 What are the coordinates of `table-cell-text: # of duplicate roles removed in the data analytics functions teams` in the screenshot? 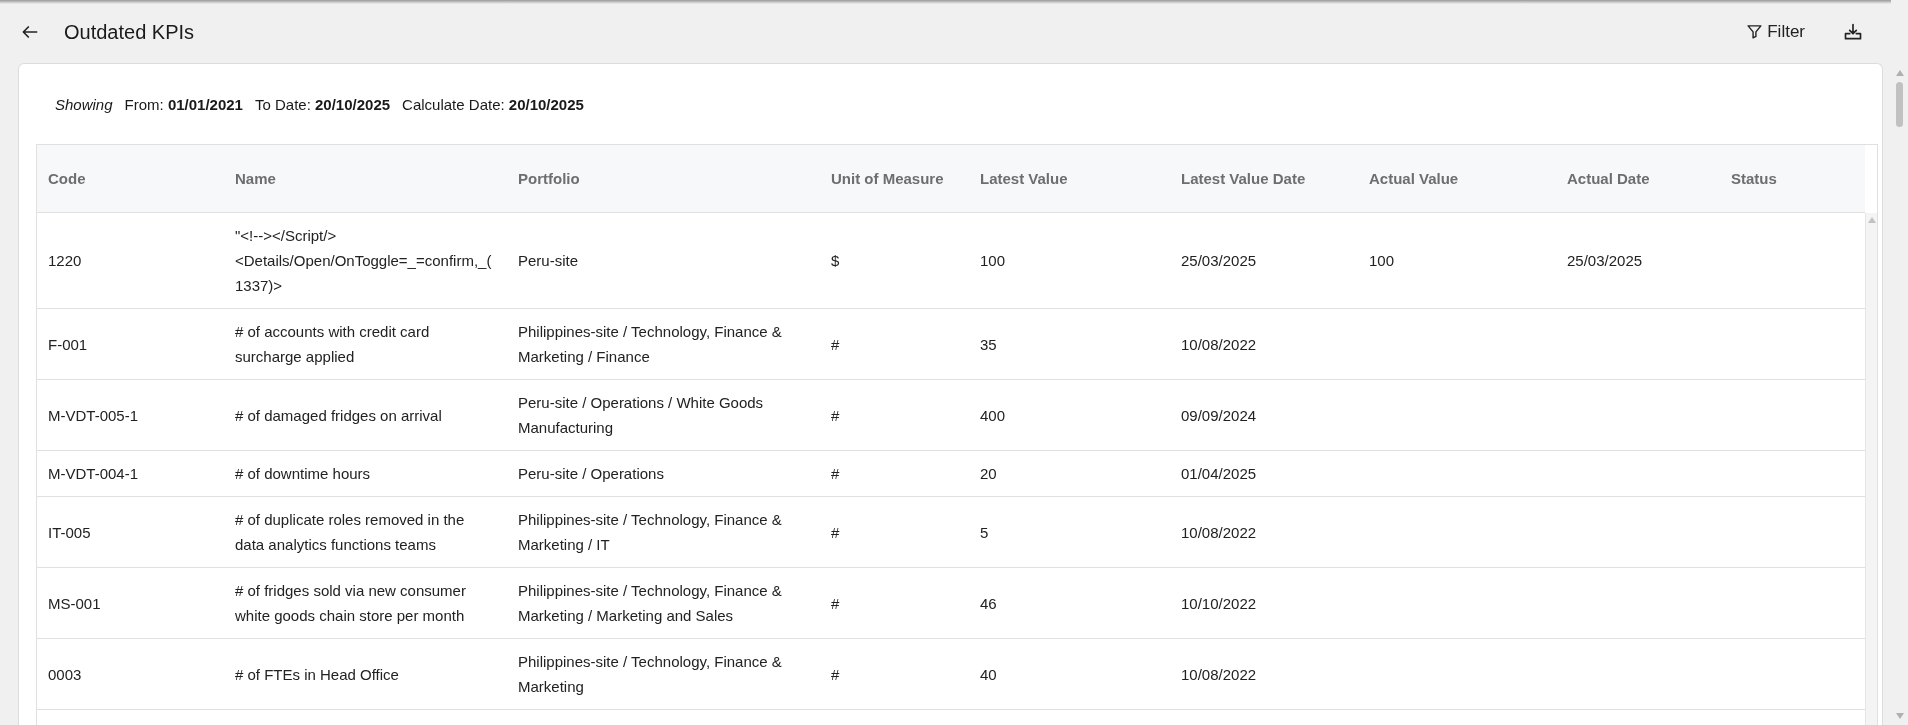 It's located at (350, 532).